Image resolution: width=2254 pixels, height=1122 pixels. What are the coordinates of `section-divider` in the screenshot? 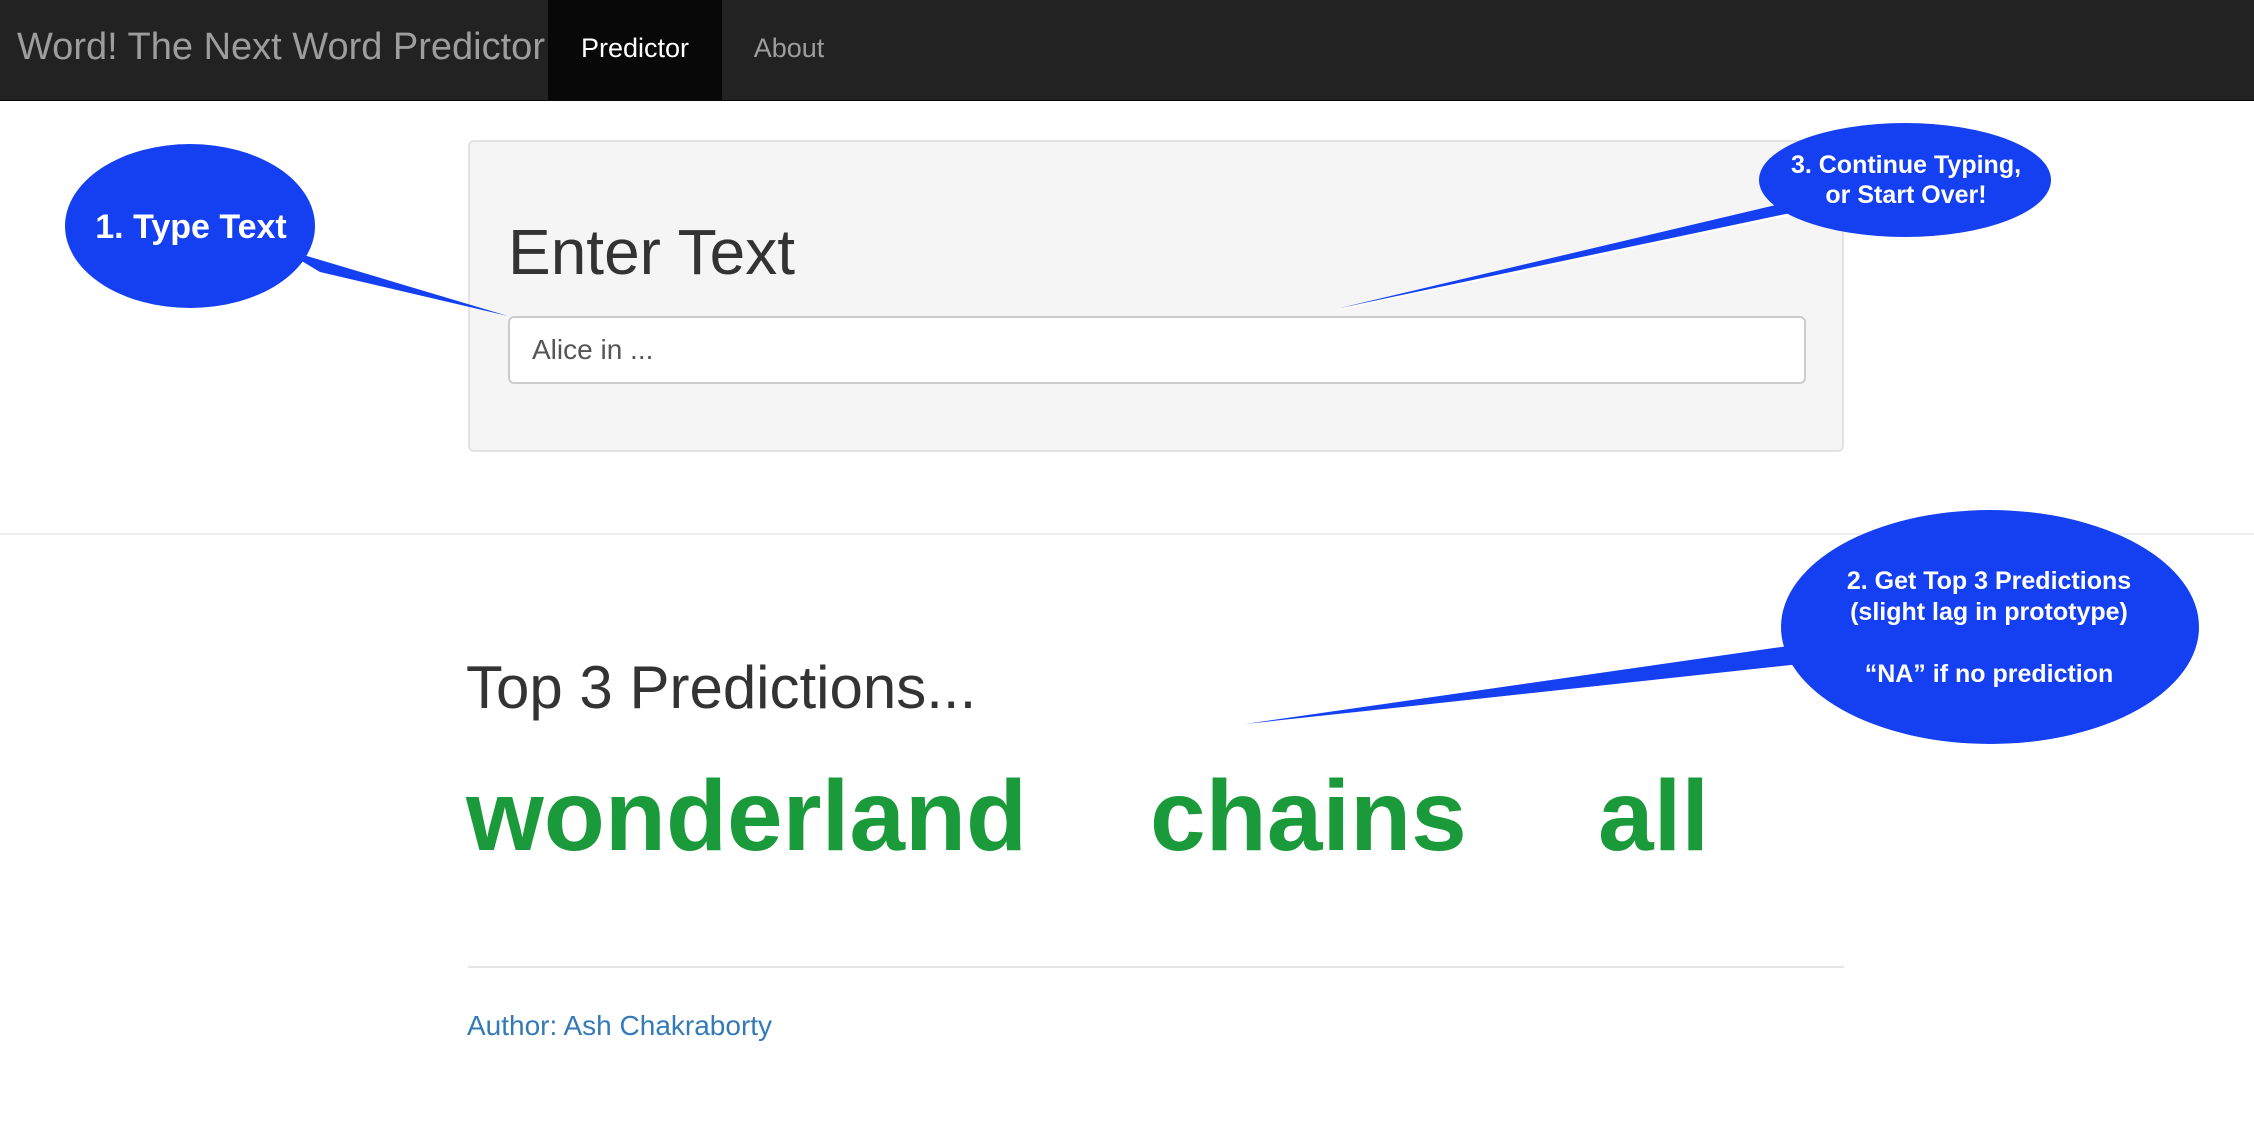 It's located at (1127, 534).